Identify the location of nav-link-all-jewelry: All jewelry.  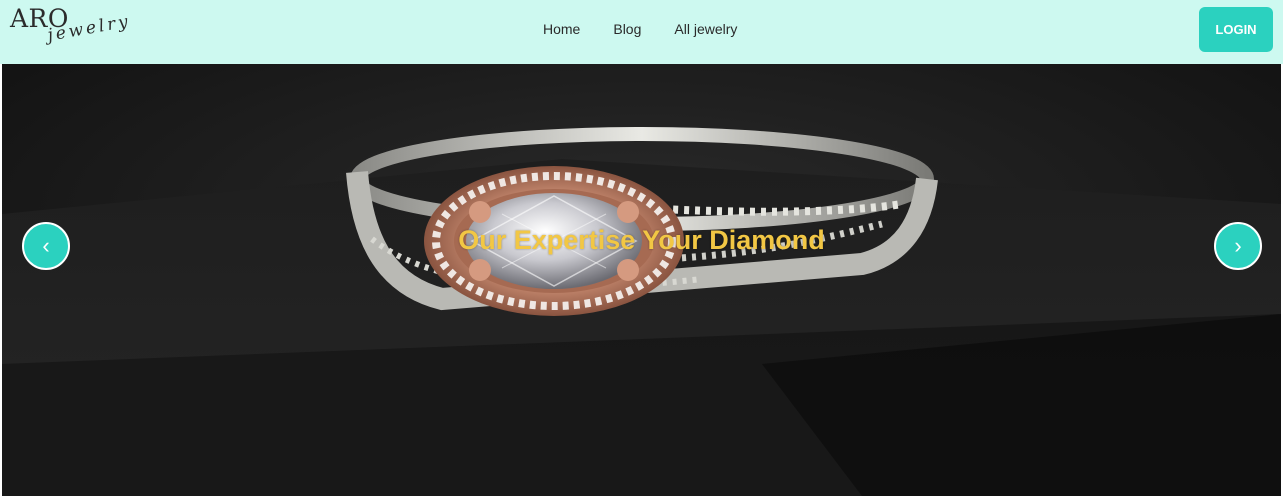
(705, 29).